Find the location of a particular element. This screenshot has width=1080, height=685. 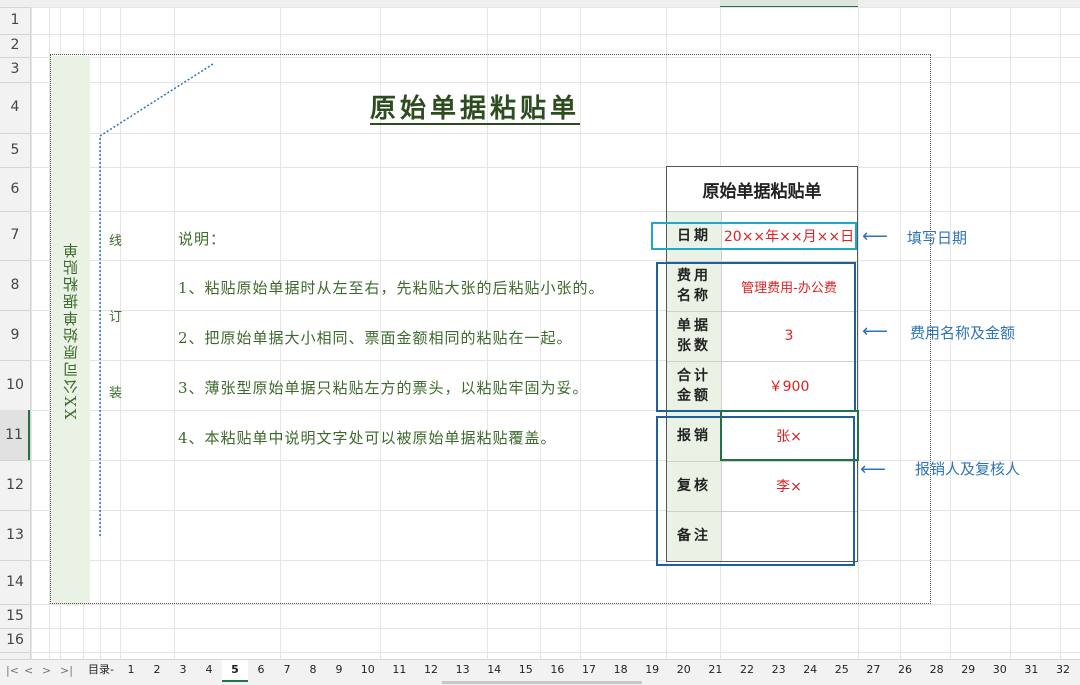

sheet-tab: 12 is located at coordinates (431, 671).